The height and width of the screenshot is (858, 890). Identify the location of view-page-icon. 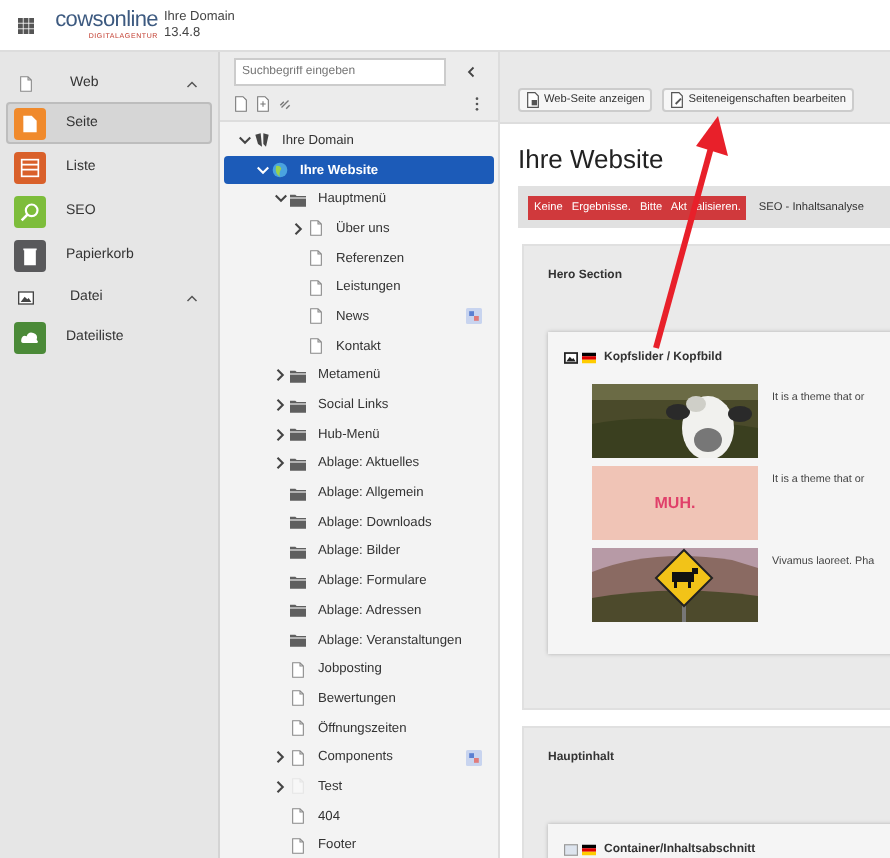
(533, 100).